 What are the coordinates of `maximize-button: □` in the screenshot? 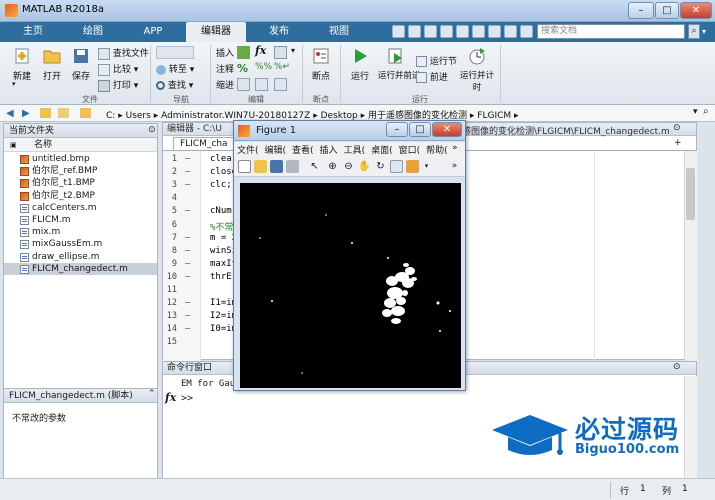 It's located at (667, 10).